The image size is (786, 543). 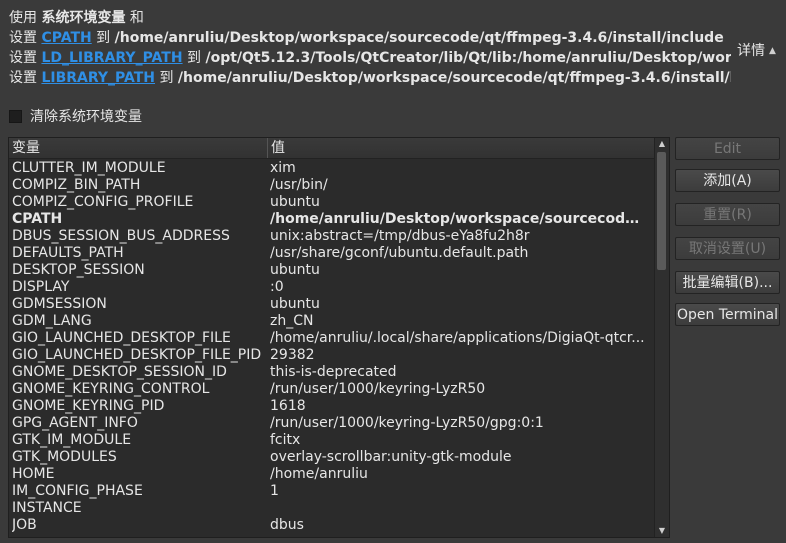 I want to click on scroll-up-arrow-icon: ▲, so click(x=662, y=144).